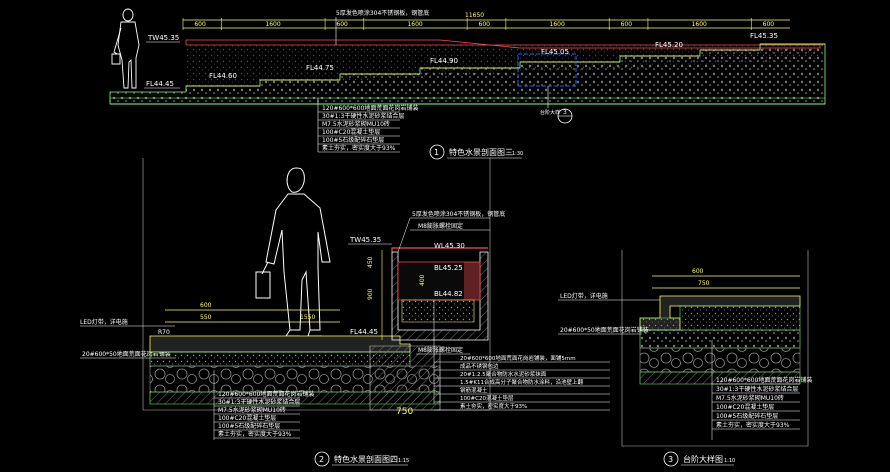 The image size is (890, 472). Describe the element at coordinates (503, 374) in the screenshot. I see `s2-water-2: 20#1:2.5聚合物防水水泥砂浆抹面` at that location.